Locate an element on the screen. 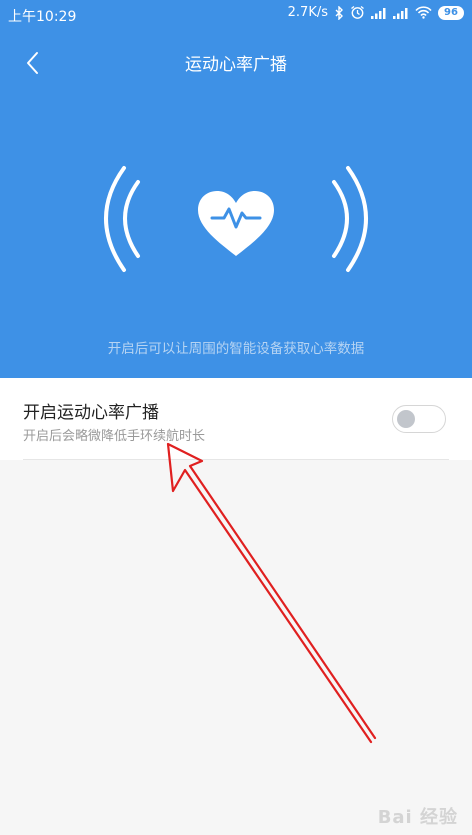 Image resolution: width=472 pixels, height=835 pixels. status-icons: 2.7K/s 96 is located at coordinates (376, 12).